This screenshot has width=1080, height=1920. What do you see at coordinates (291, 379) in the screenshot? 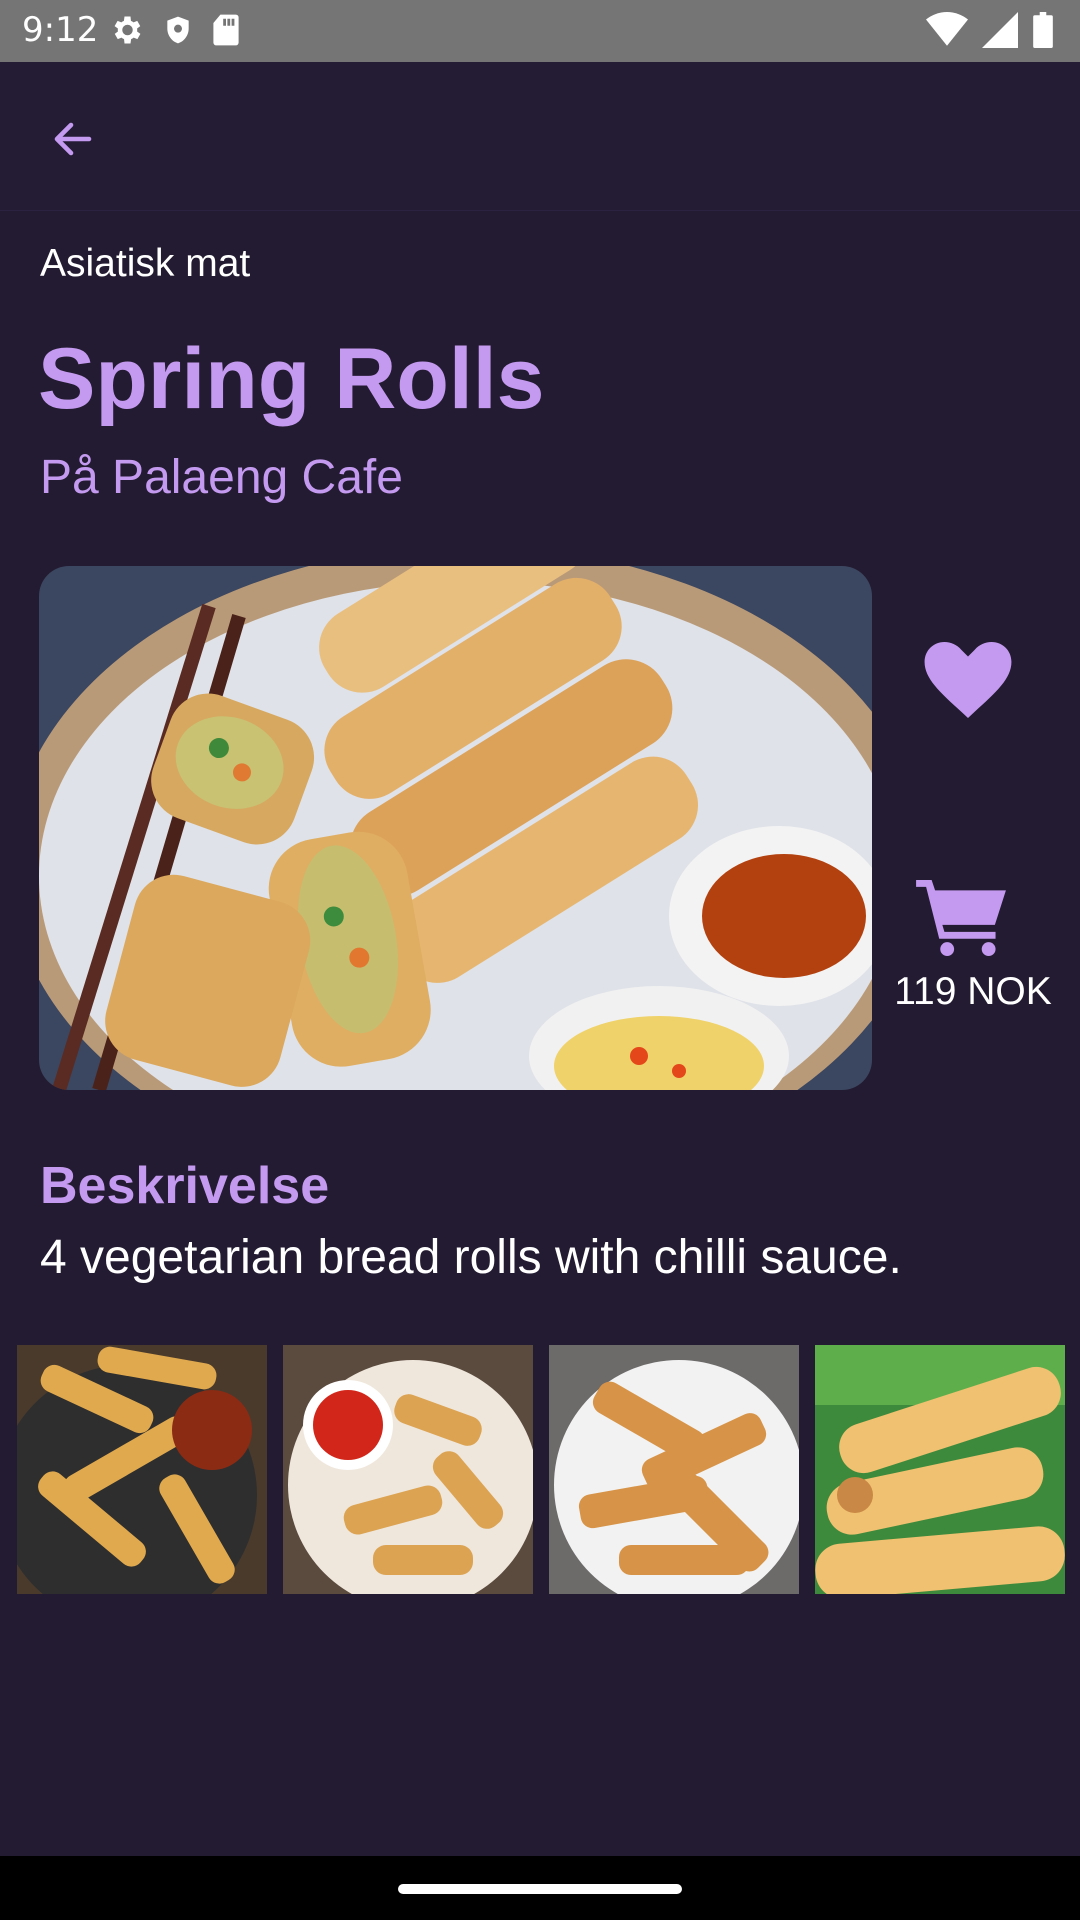
I see `dish-title: Spring Rolls` at bounding box center [291, 379].